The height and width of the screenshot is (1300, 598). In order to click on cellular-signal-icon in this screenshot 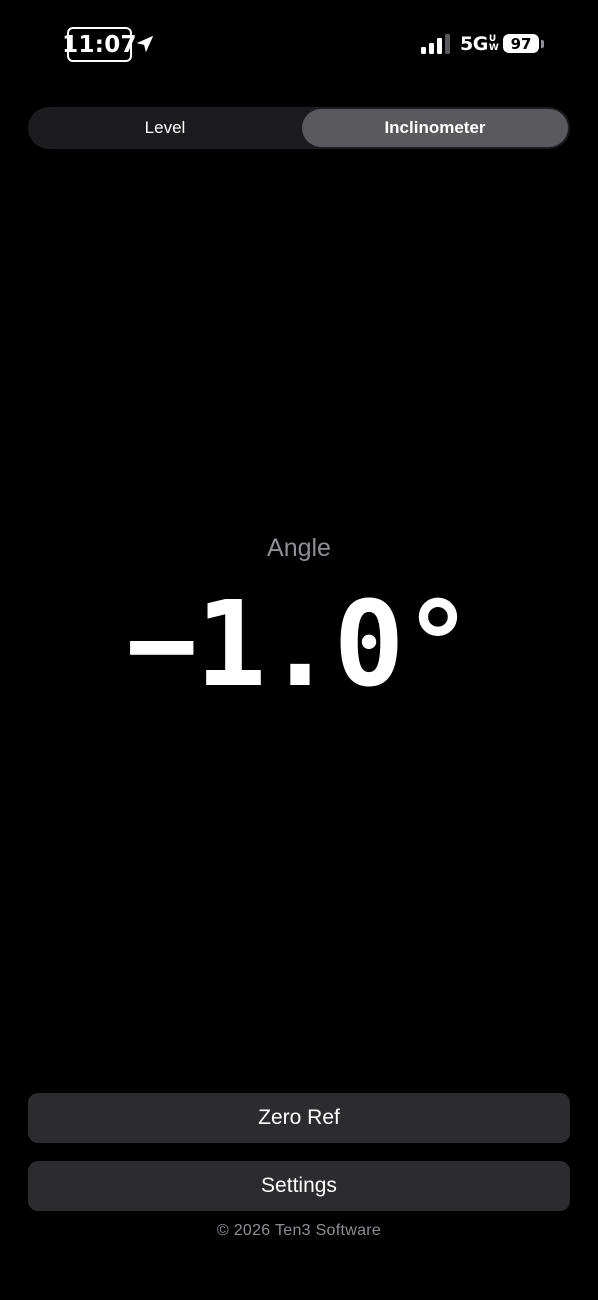, I will do `click(435, 44)`.